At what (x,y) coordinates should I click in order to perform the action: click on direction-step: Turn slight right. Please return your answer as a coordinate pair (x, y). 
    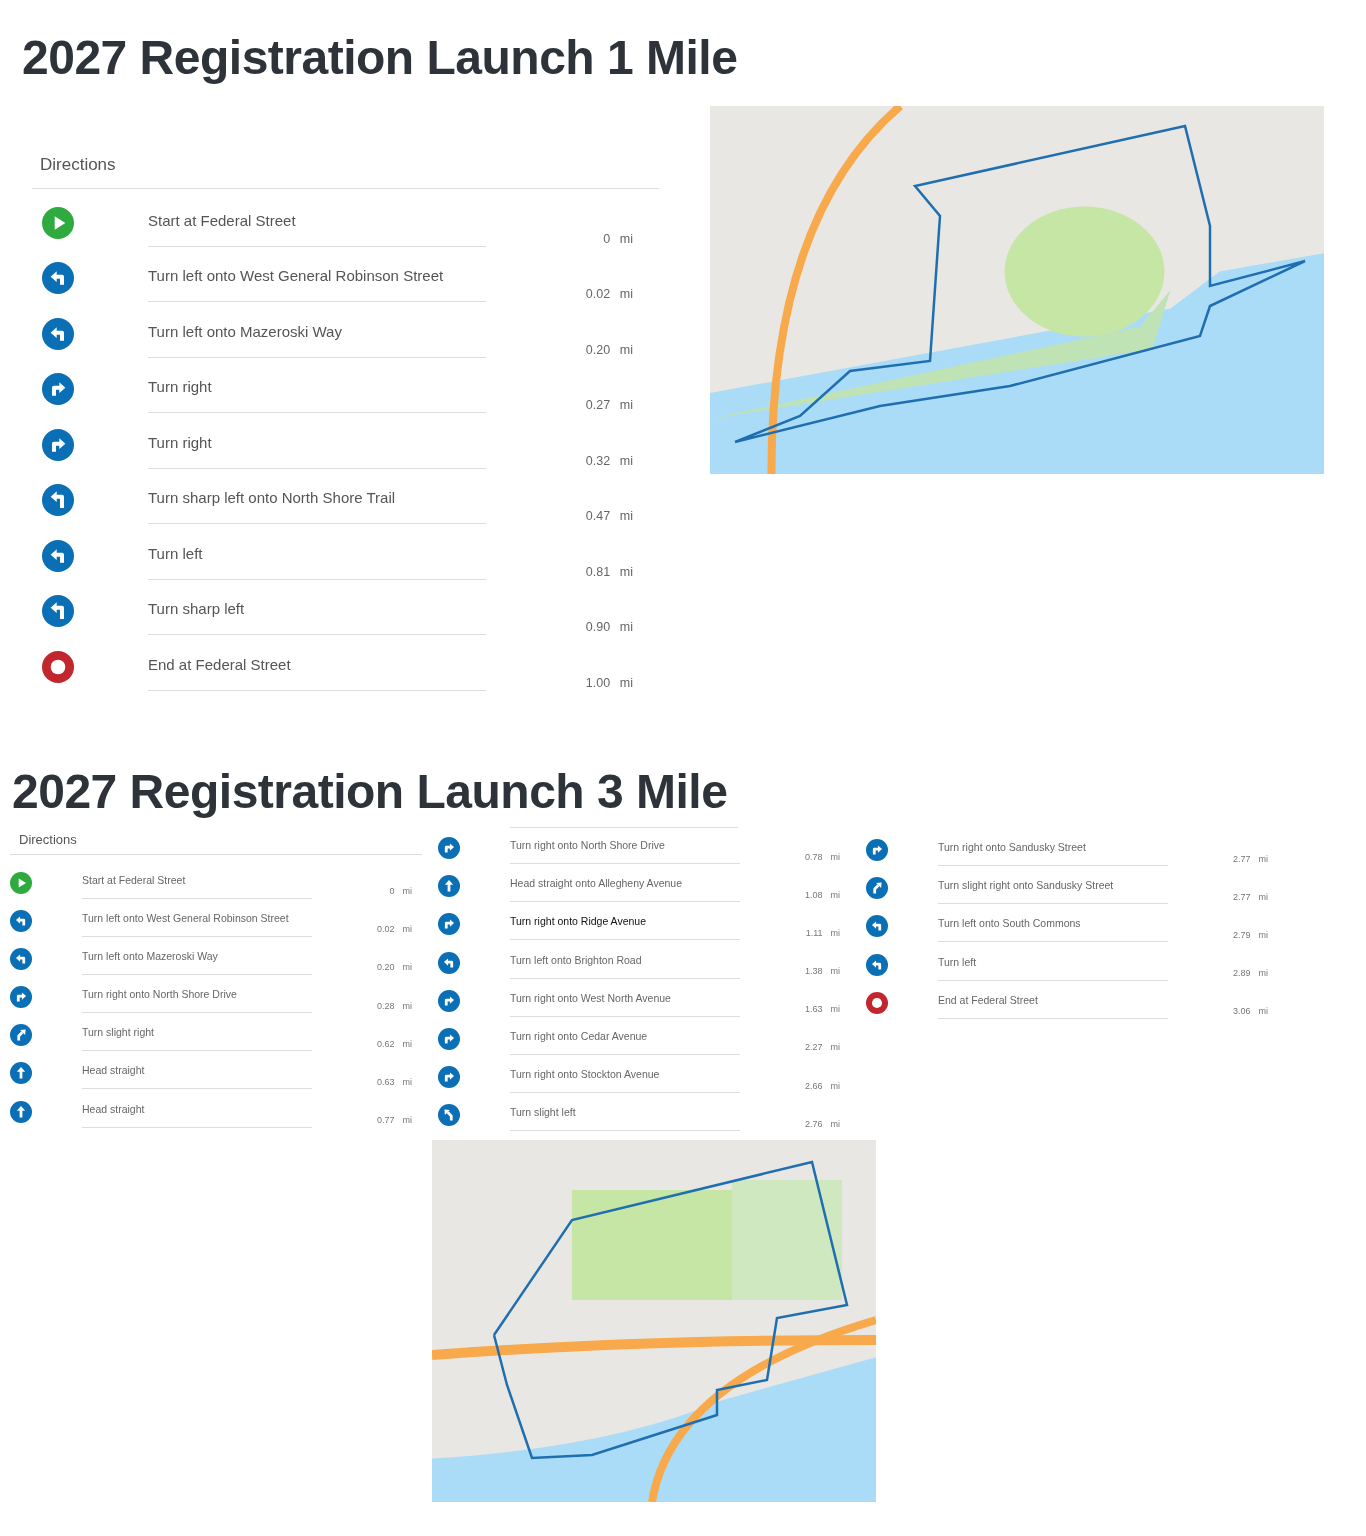
    Looking at the image, I should click on (197, 1033).